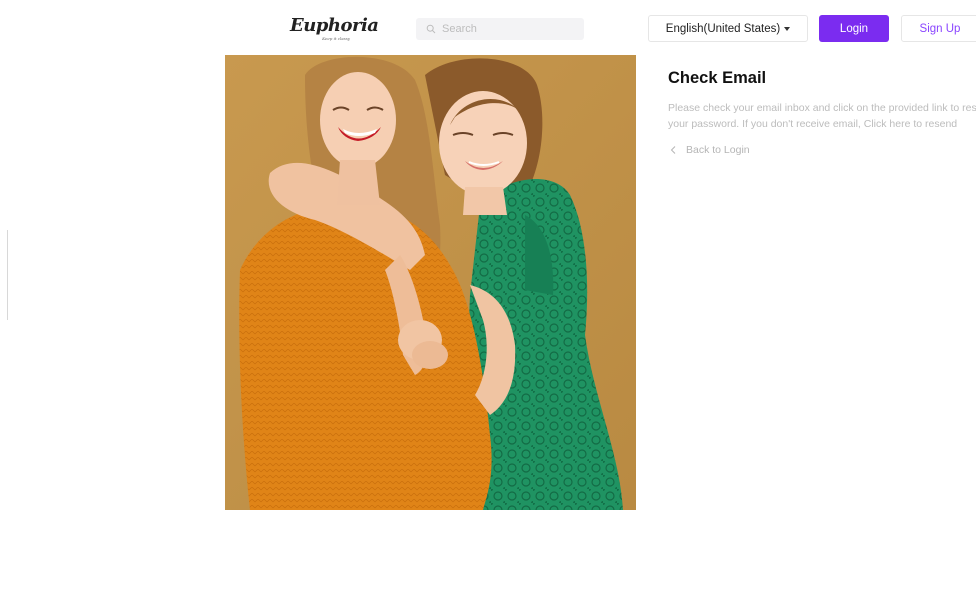 This screenshot has height=592, width=976. What do you see at coordinates (718, 150) in the screenshot?
I see `back-to-login-label: Back to Login` at bounding box center [718, 150].